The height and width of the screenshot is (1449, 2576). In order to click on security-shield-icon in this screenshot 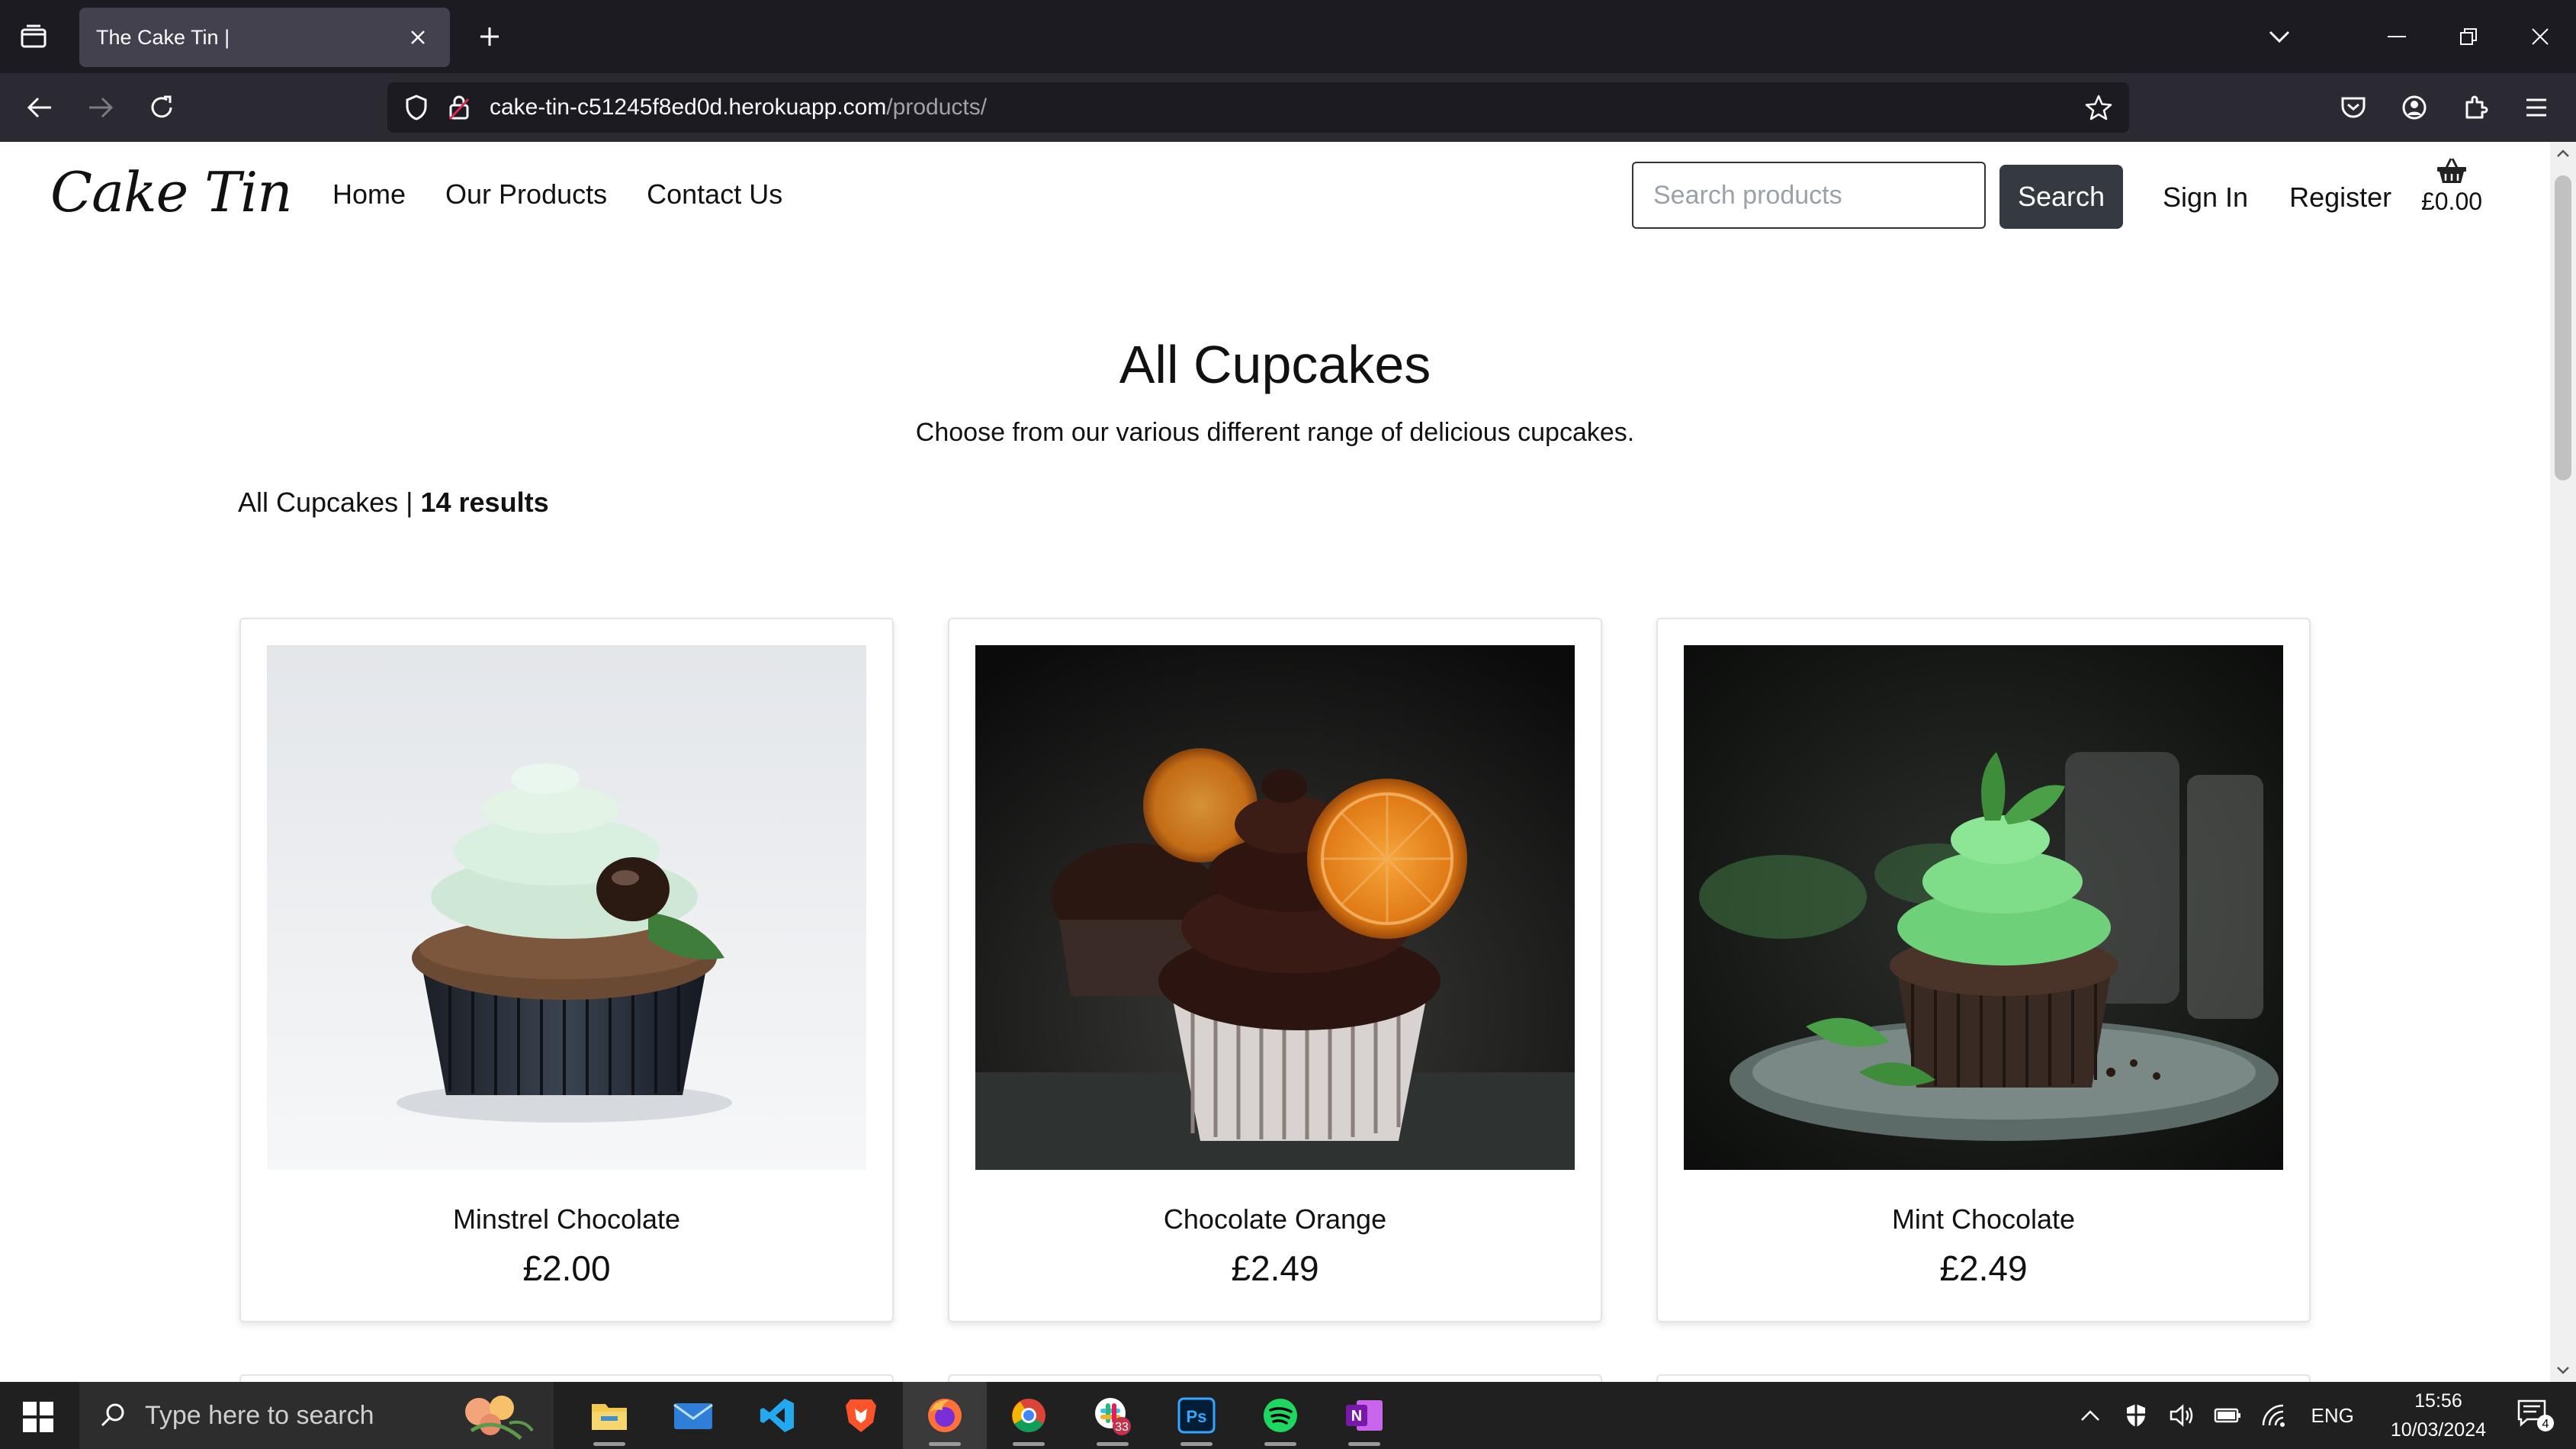, I will do `click(2136, 1415)`.